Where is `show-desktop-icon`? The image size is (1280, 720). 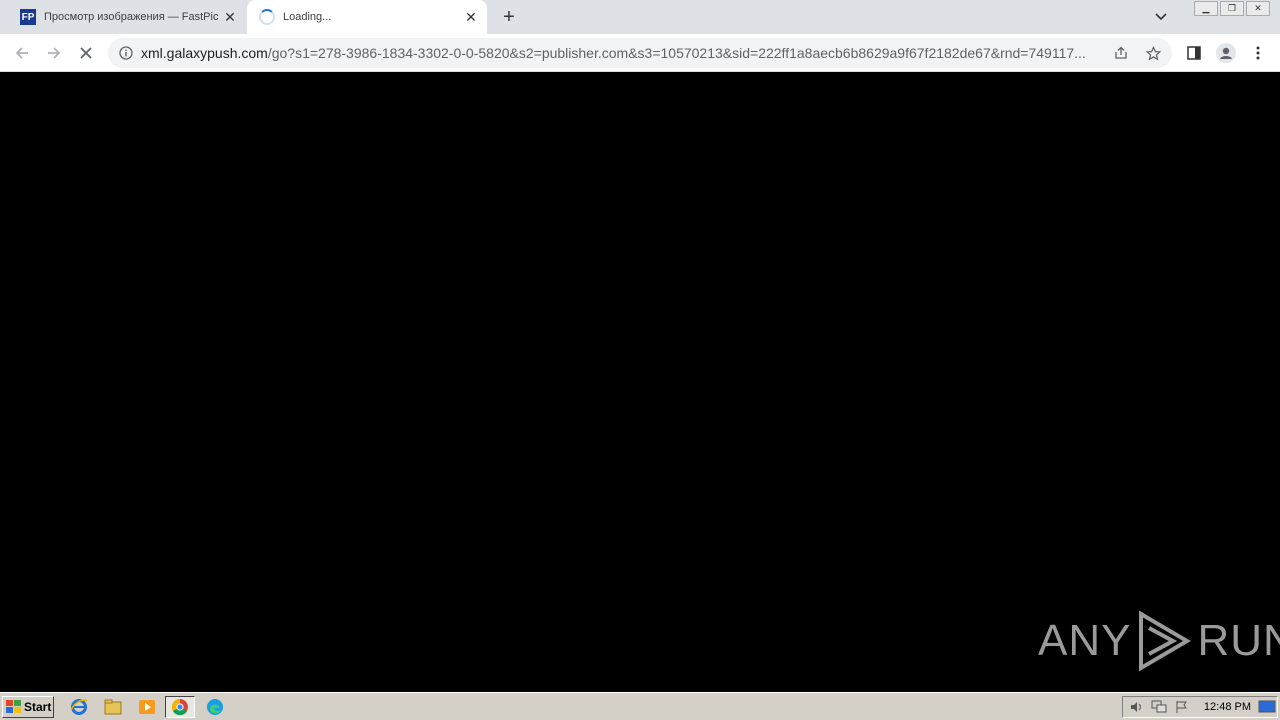
show-desktop-icon is located at coordinates (1267, 707).